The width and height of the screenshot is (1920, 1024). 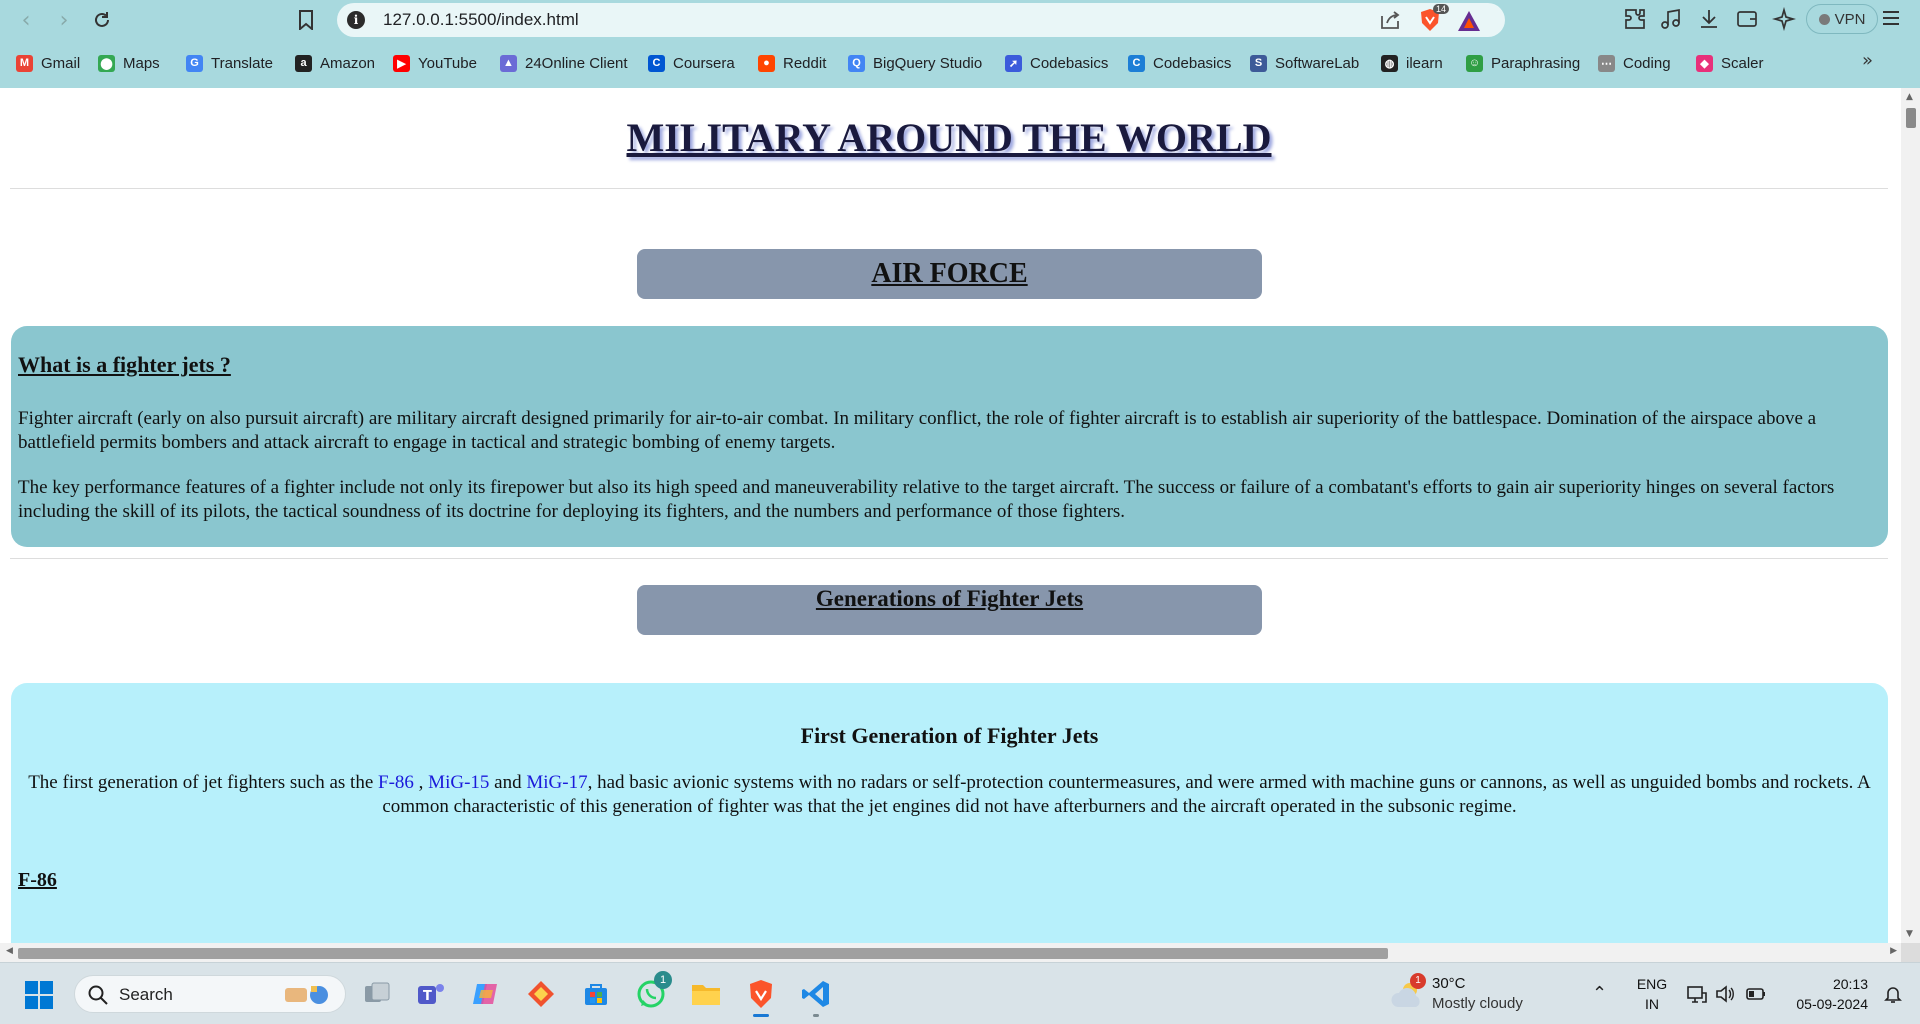 I want to click on notification-bell-icon, so click(x=1893, y=994).